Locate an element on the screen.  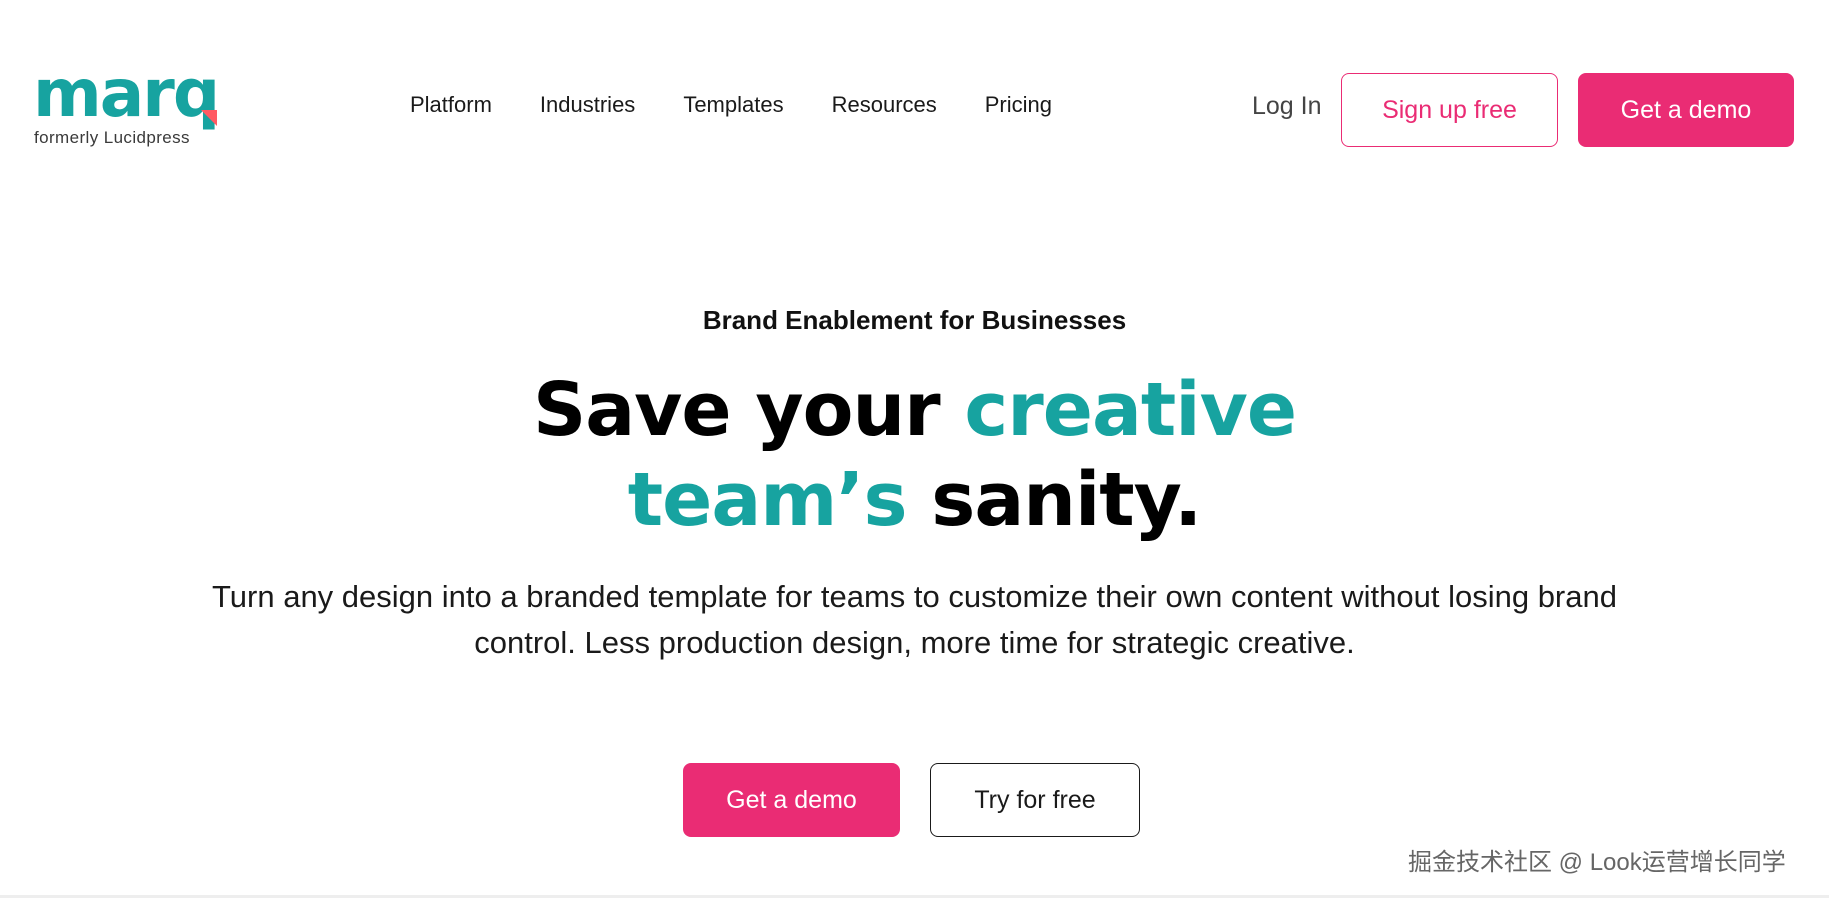
logo-wordmark: marq is located at coordinates (126, 93).